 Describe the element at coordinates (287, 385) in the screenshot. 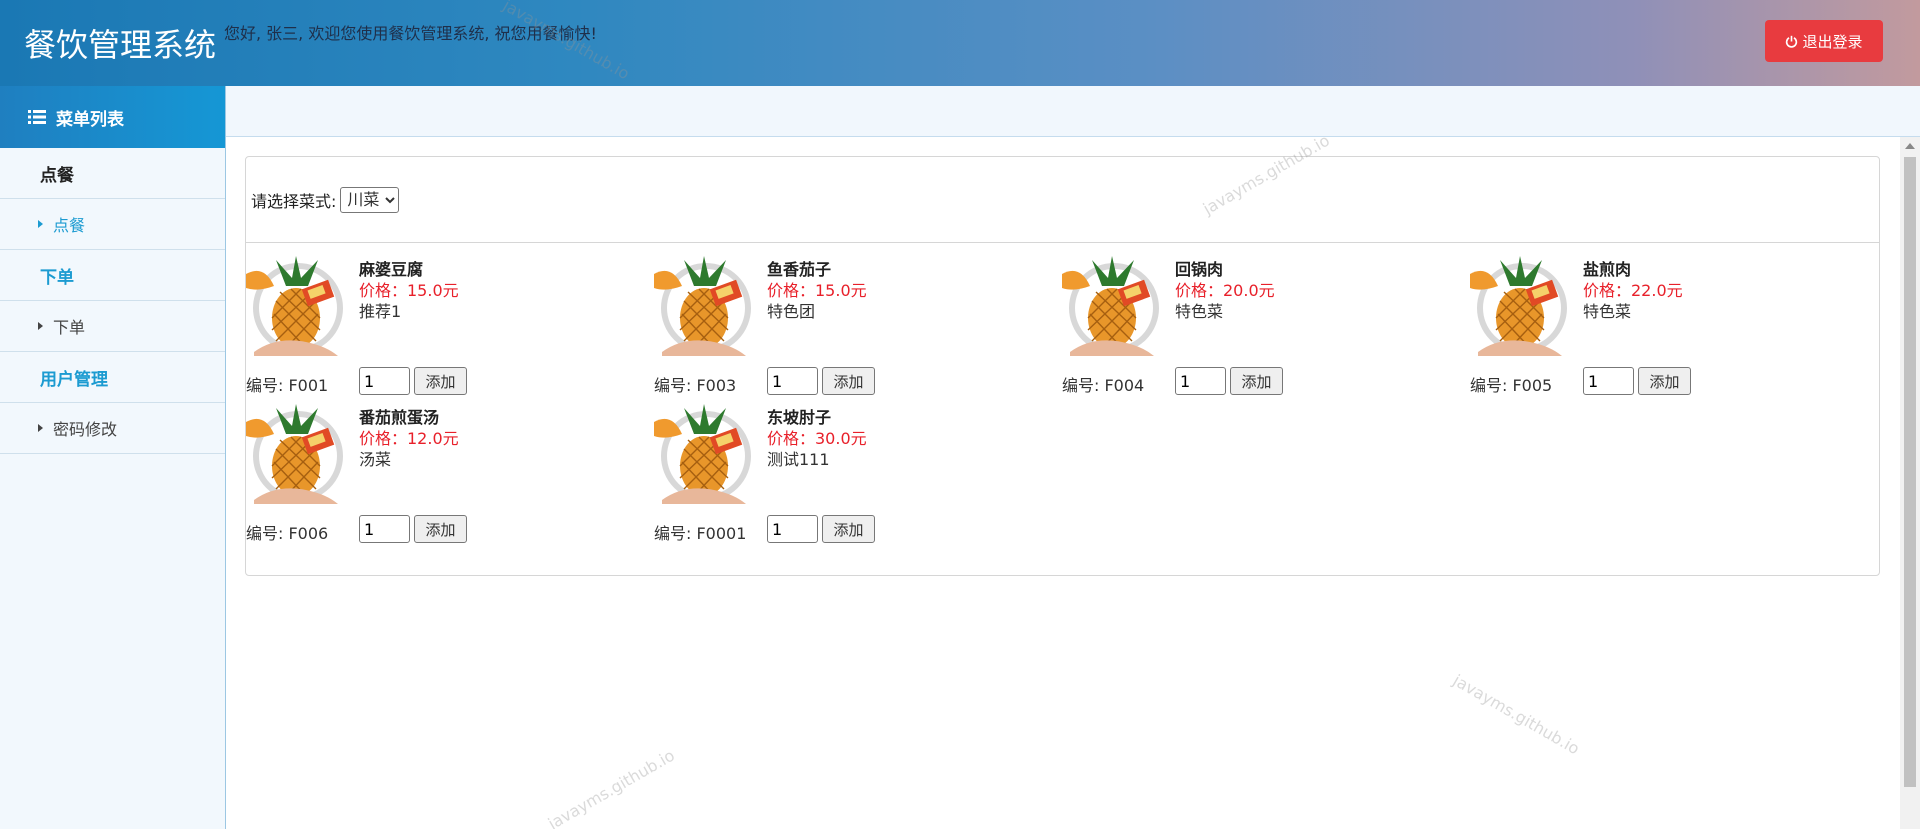

I see `dish-code: 编号: F001` at that location.